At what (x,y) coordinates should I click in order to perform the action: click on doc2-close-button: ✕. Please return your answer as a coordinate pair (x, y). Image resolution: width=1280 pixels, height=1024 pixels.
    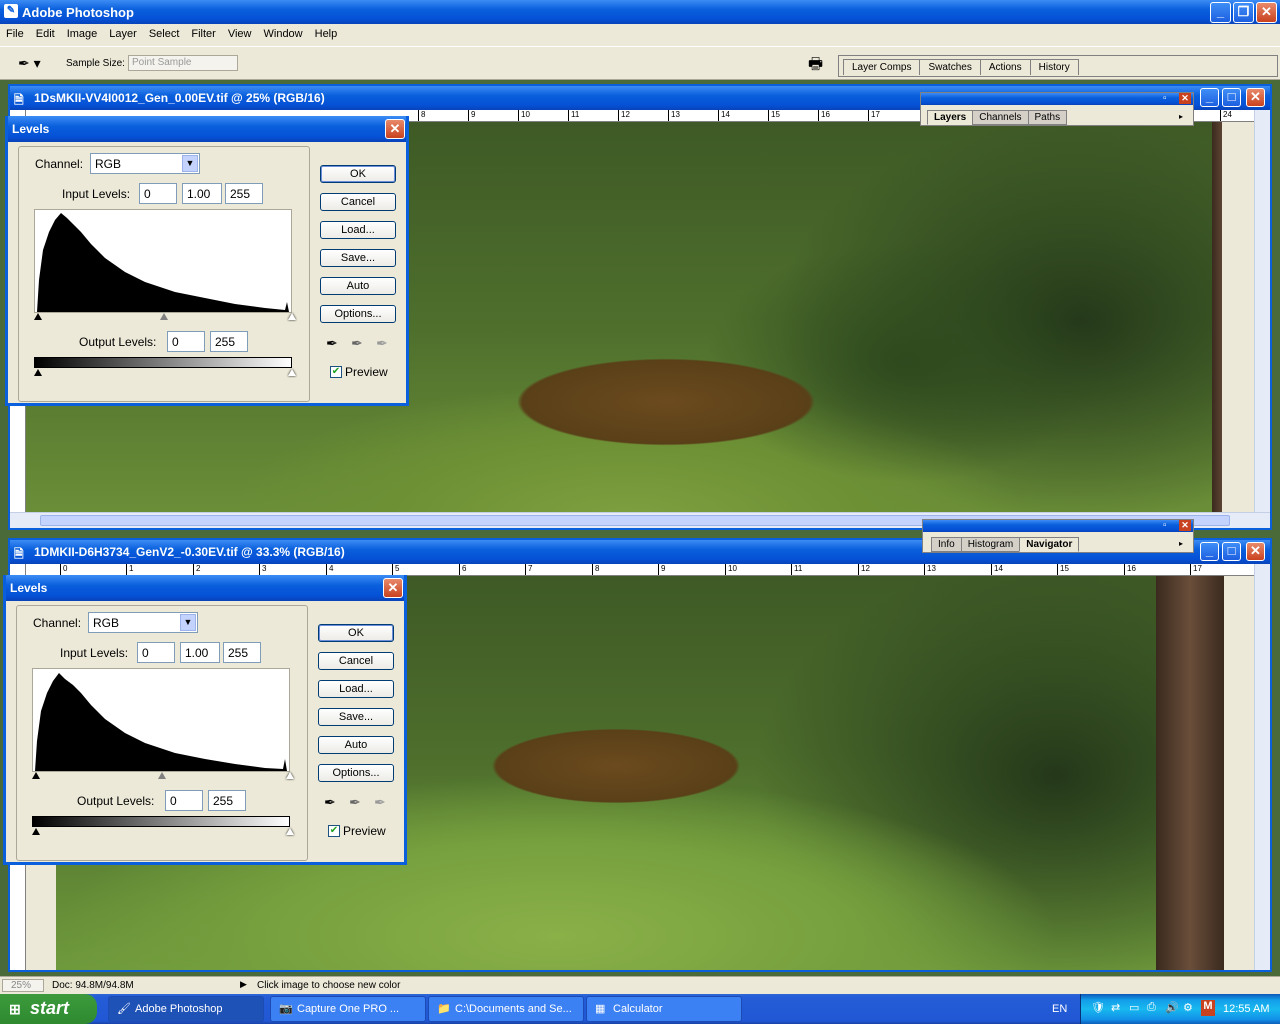
    Looking at the image, I should click on (1255, 551).